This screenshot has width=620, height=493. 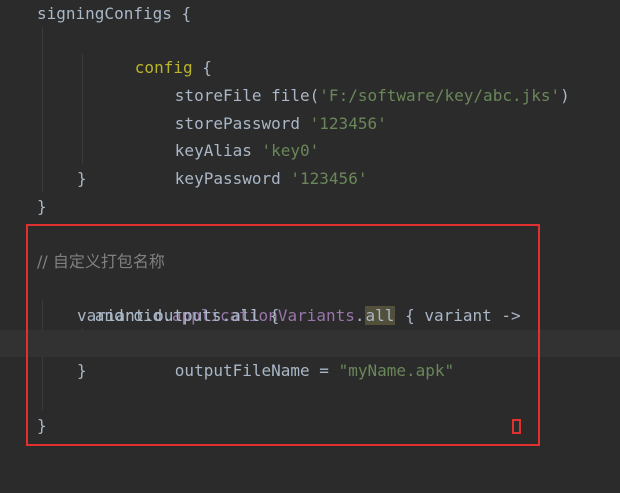 I want to click on code-line: keyAlias 'key0', so click(x=310, y=135).